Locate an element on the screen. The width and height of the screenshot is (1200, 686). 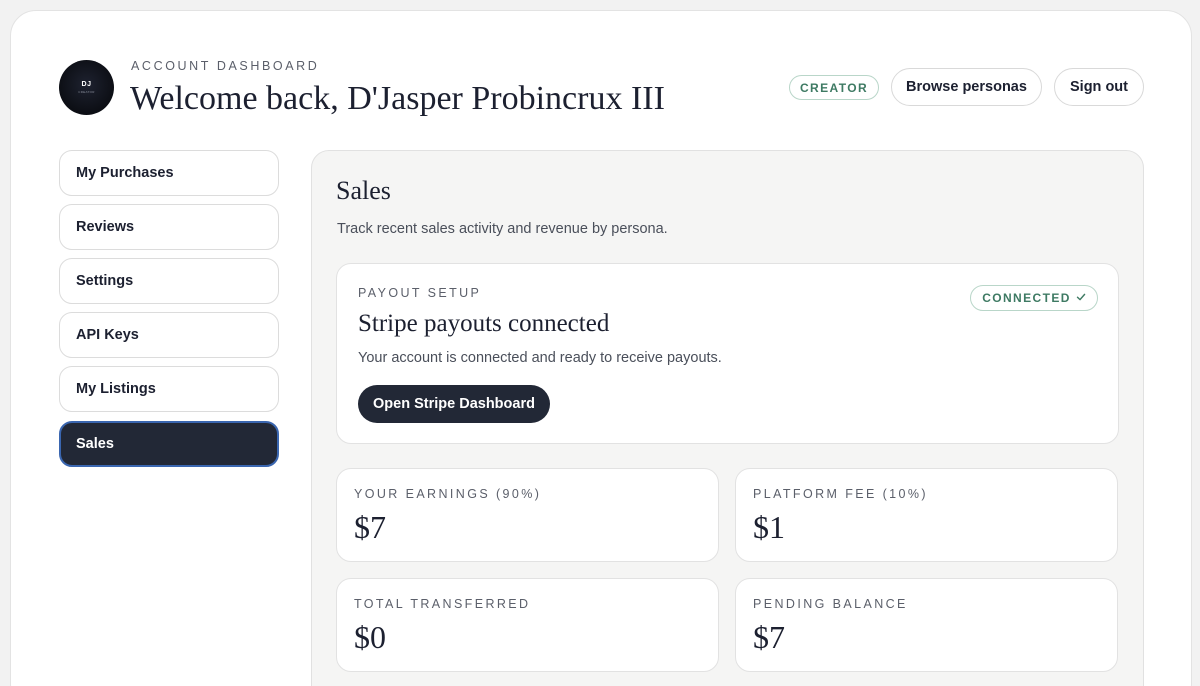
connected-status-badge: CONNECTED is located at coordinates (1034, 298).